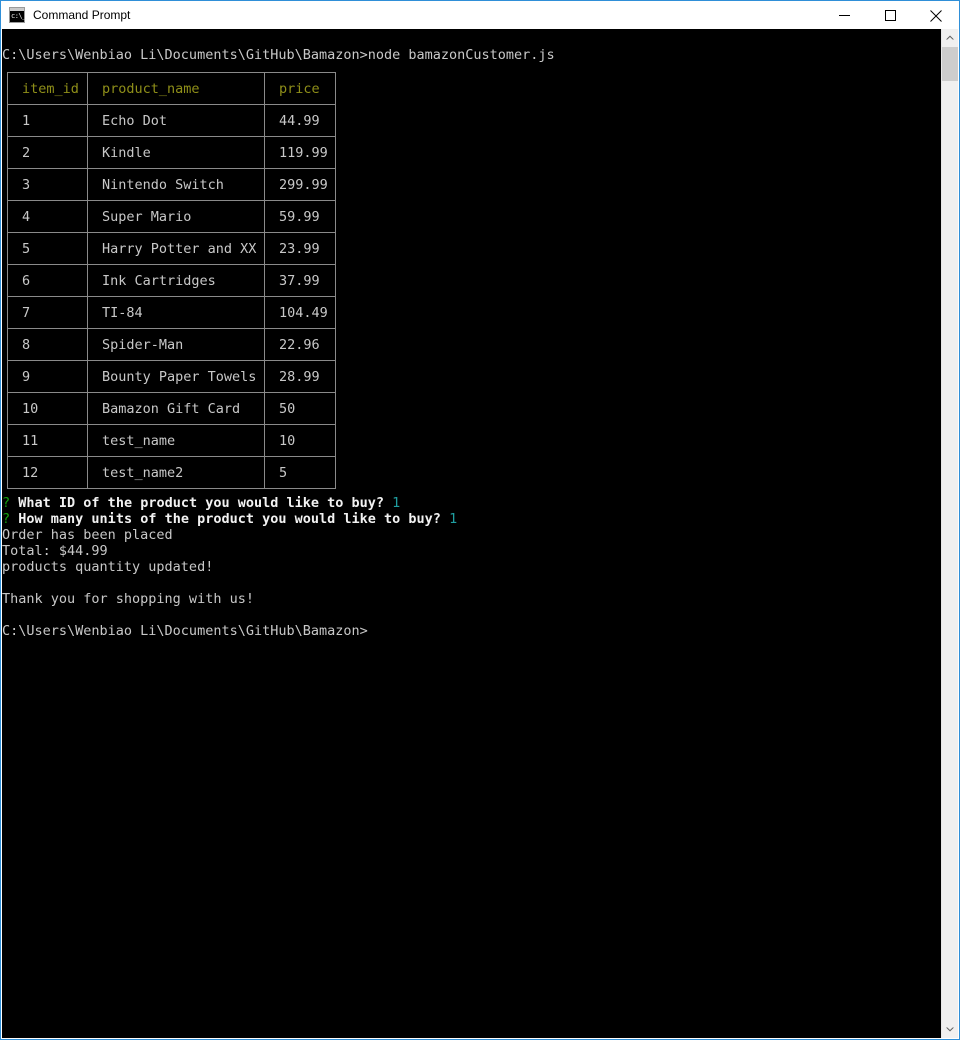 This screenshot has width=960, height=1040. I want to click on cell-product-name: Super Mario, so click(176, 216).